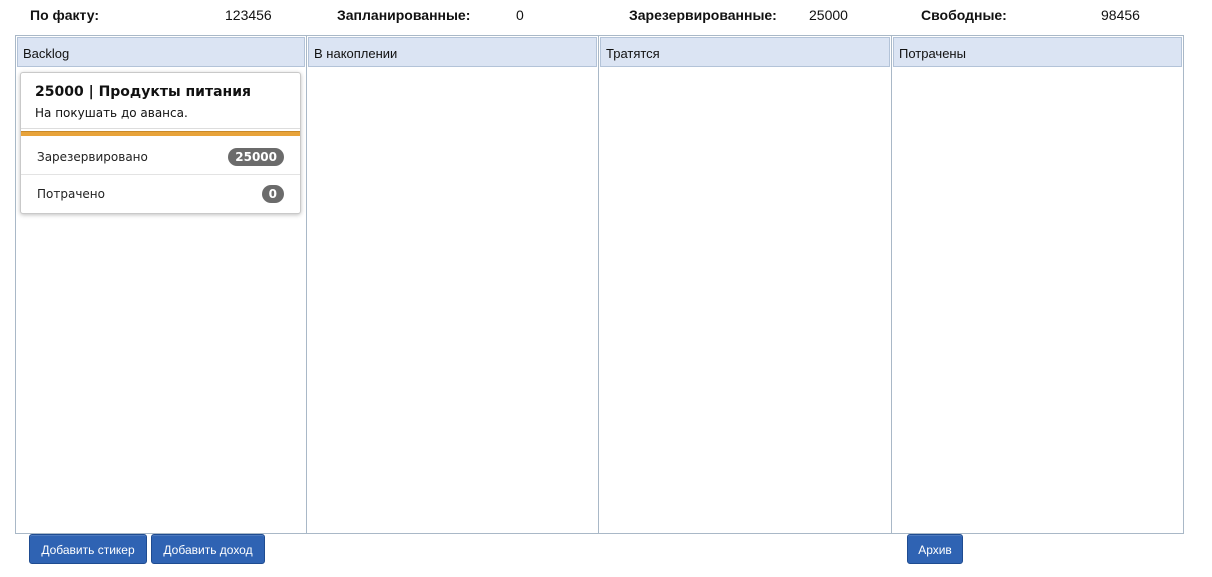 The image size is (1212, 577). Describe the element at coordinates (208, 549) in the screenshot. I see `add-income-button: Добавить доход` at that location.